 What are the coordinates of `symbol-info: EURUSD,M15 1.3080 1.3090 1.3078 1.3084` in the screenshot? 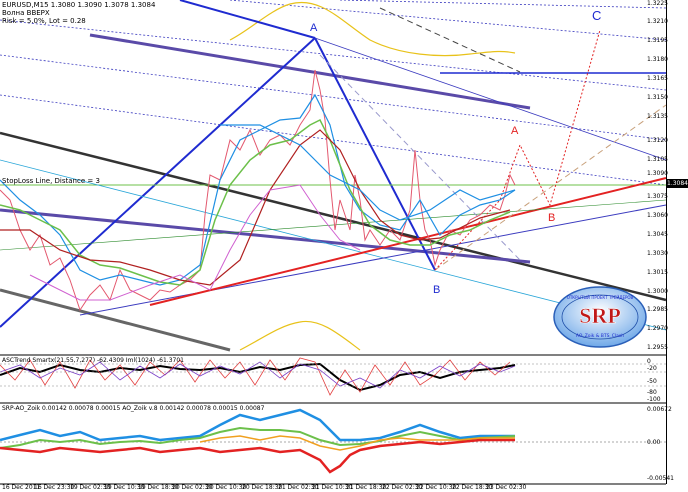 It's located at (79, 5).